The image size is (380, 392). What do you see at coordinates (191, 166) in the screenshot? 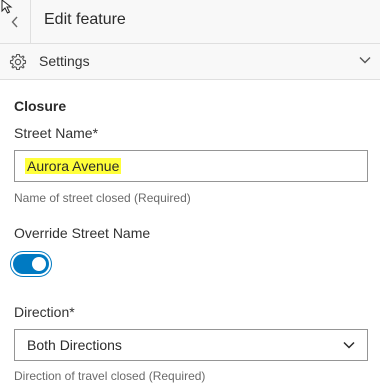
I see `street-name-input: Aurora Avenue` at bounding box center [191, 166].